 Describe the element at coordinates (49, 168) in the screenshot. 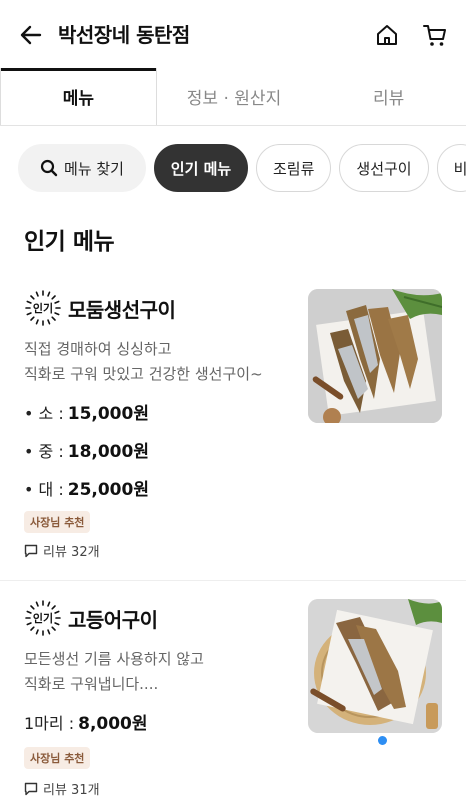

I see `search-icon` at that location.